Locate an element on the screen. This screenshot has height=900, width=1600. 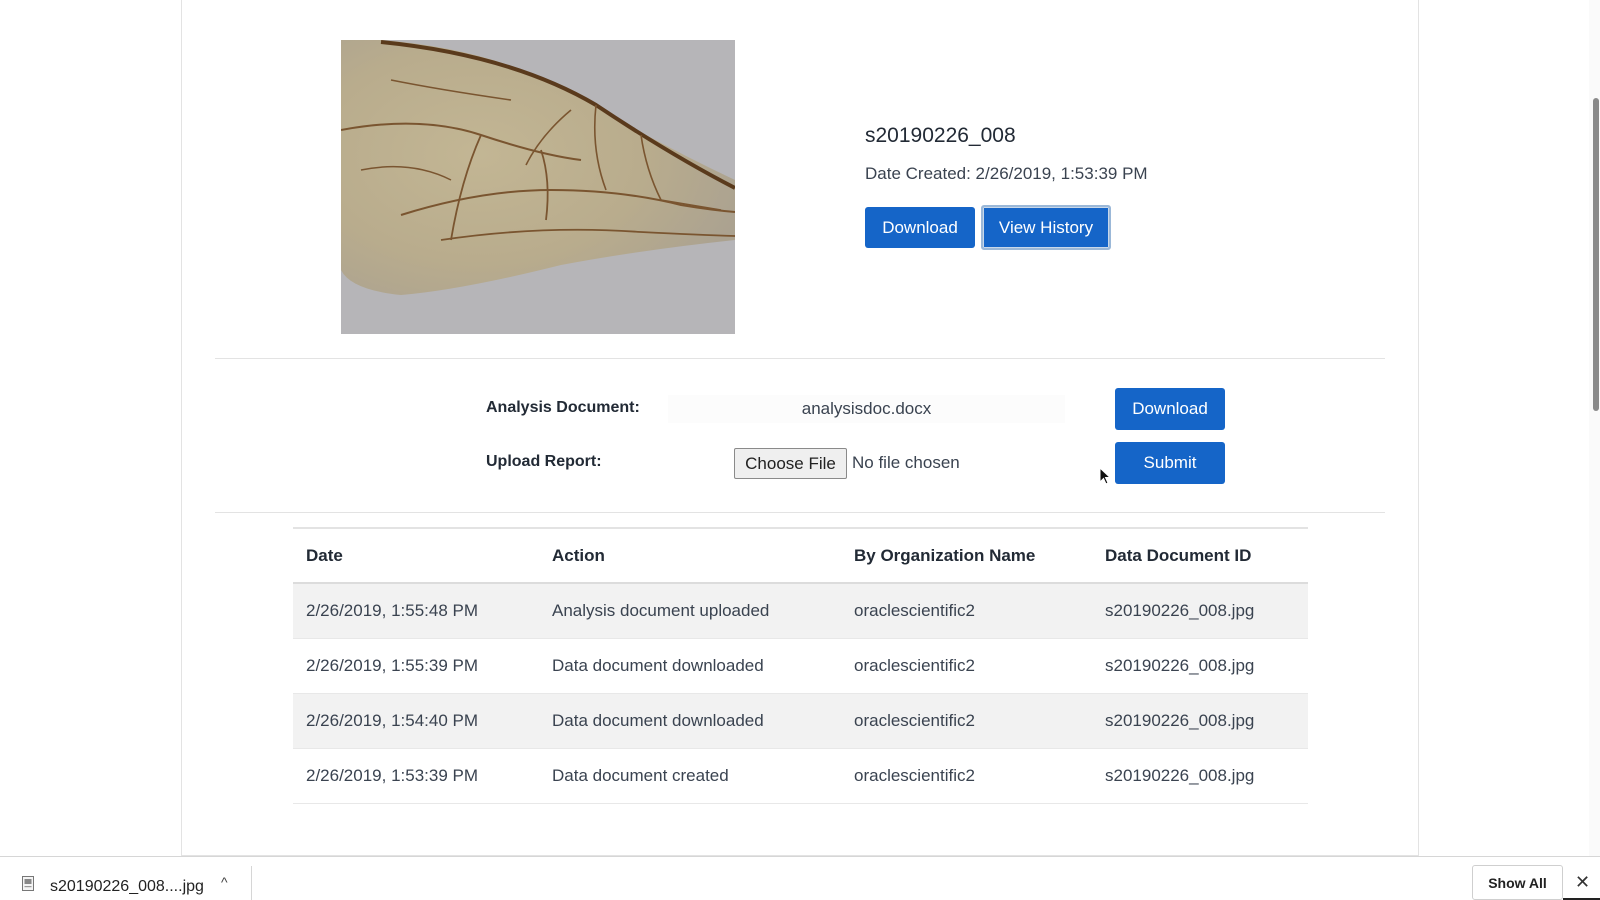
cell-action: Data document created is located at coordinates (690, 776).